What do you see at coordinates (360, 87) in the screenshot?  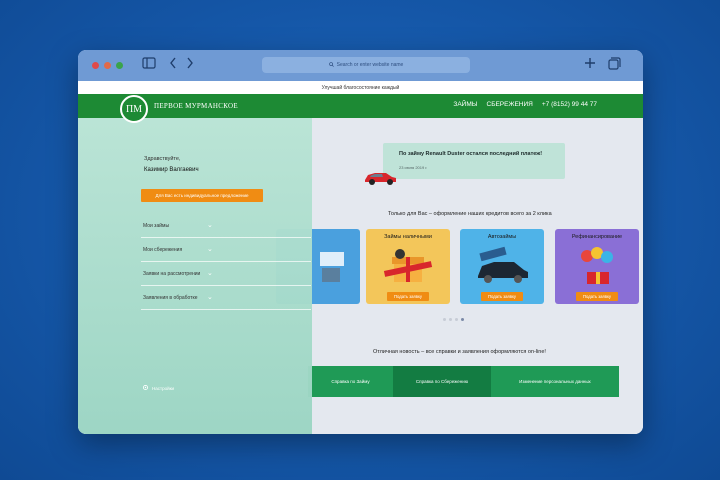 I see `top-notice: Улучшай благосостояние каждый` at bounding box center [360, 87].